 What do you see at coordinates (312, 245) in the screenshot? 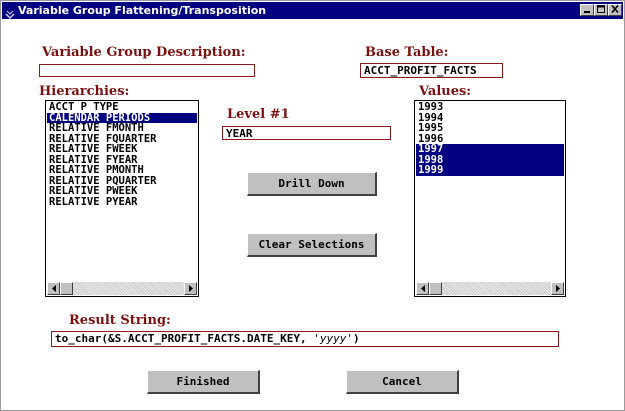
I see `clear-selections-button: Clear Selections` at bounding box center [312, 245].